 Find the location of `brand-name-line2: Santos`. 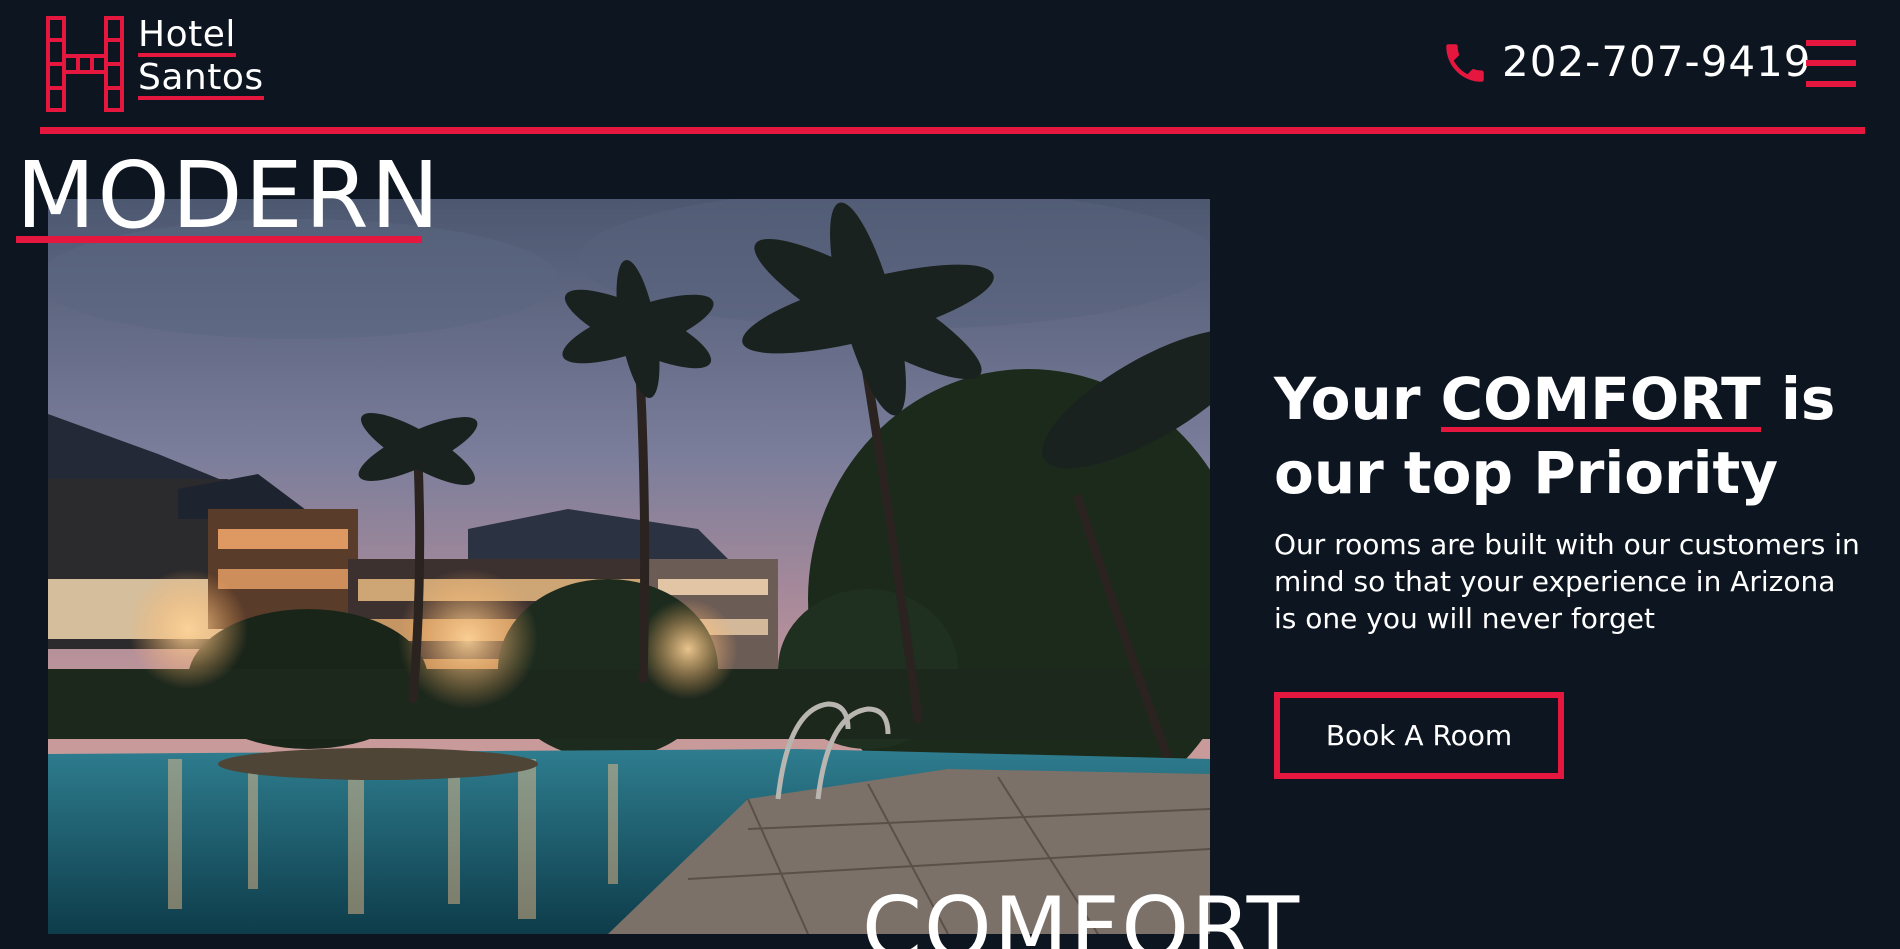

brand-name-line2: Santos is located at coordinates (201, 78).